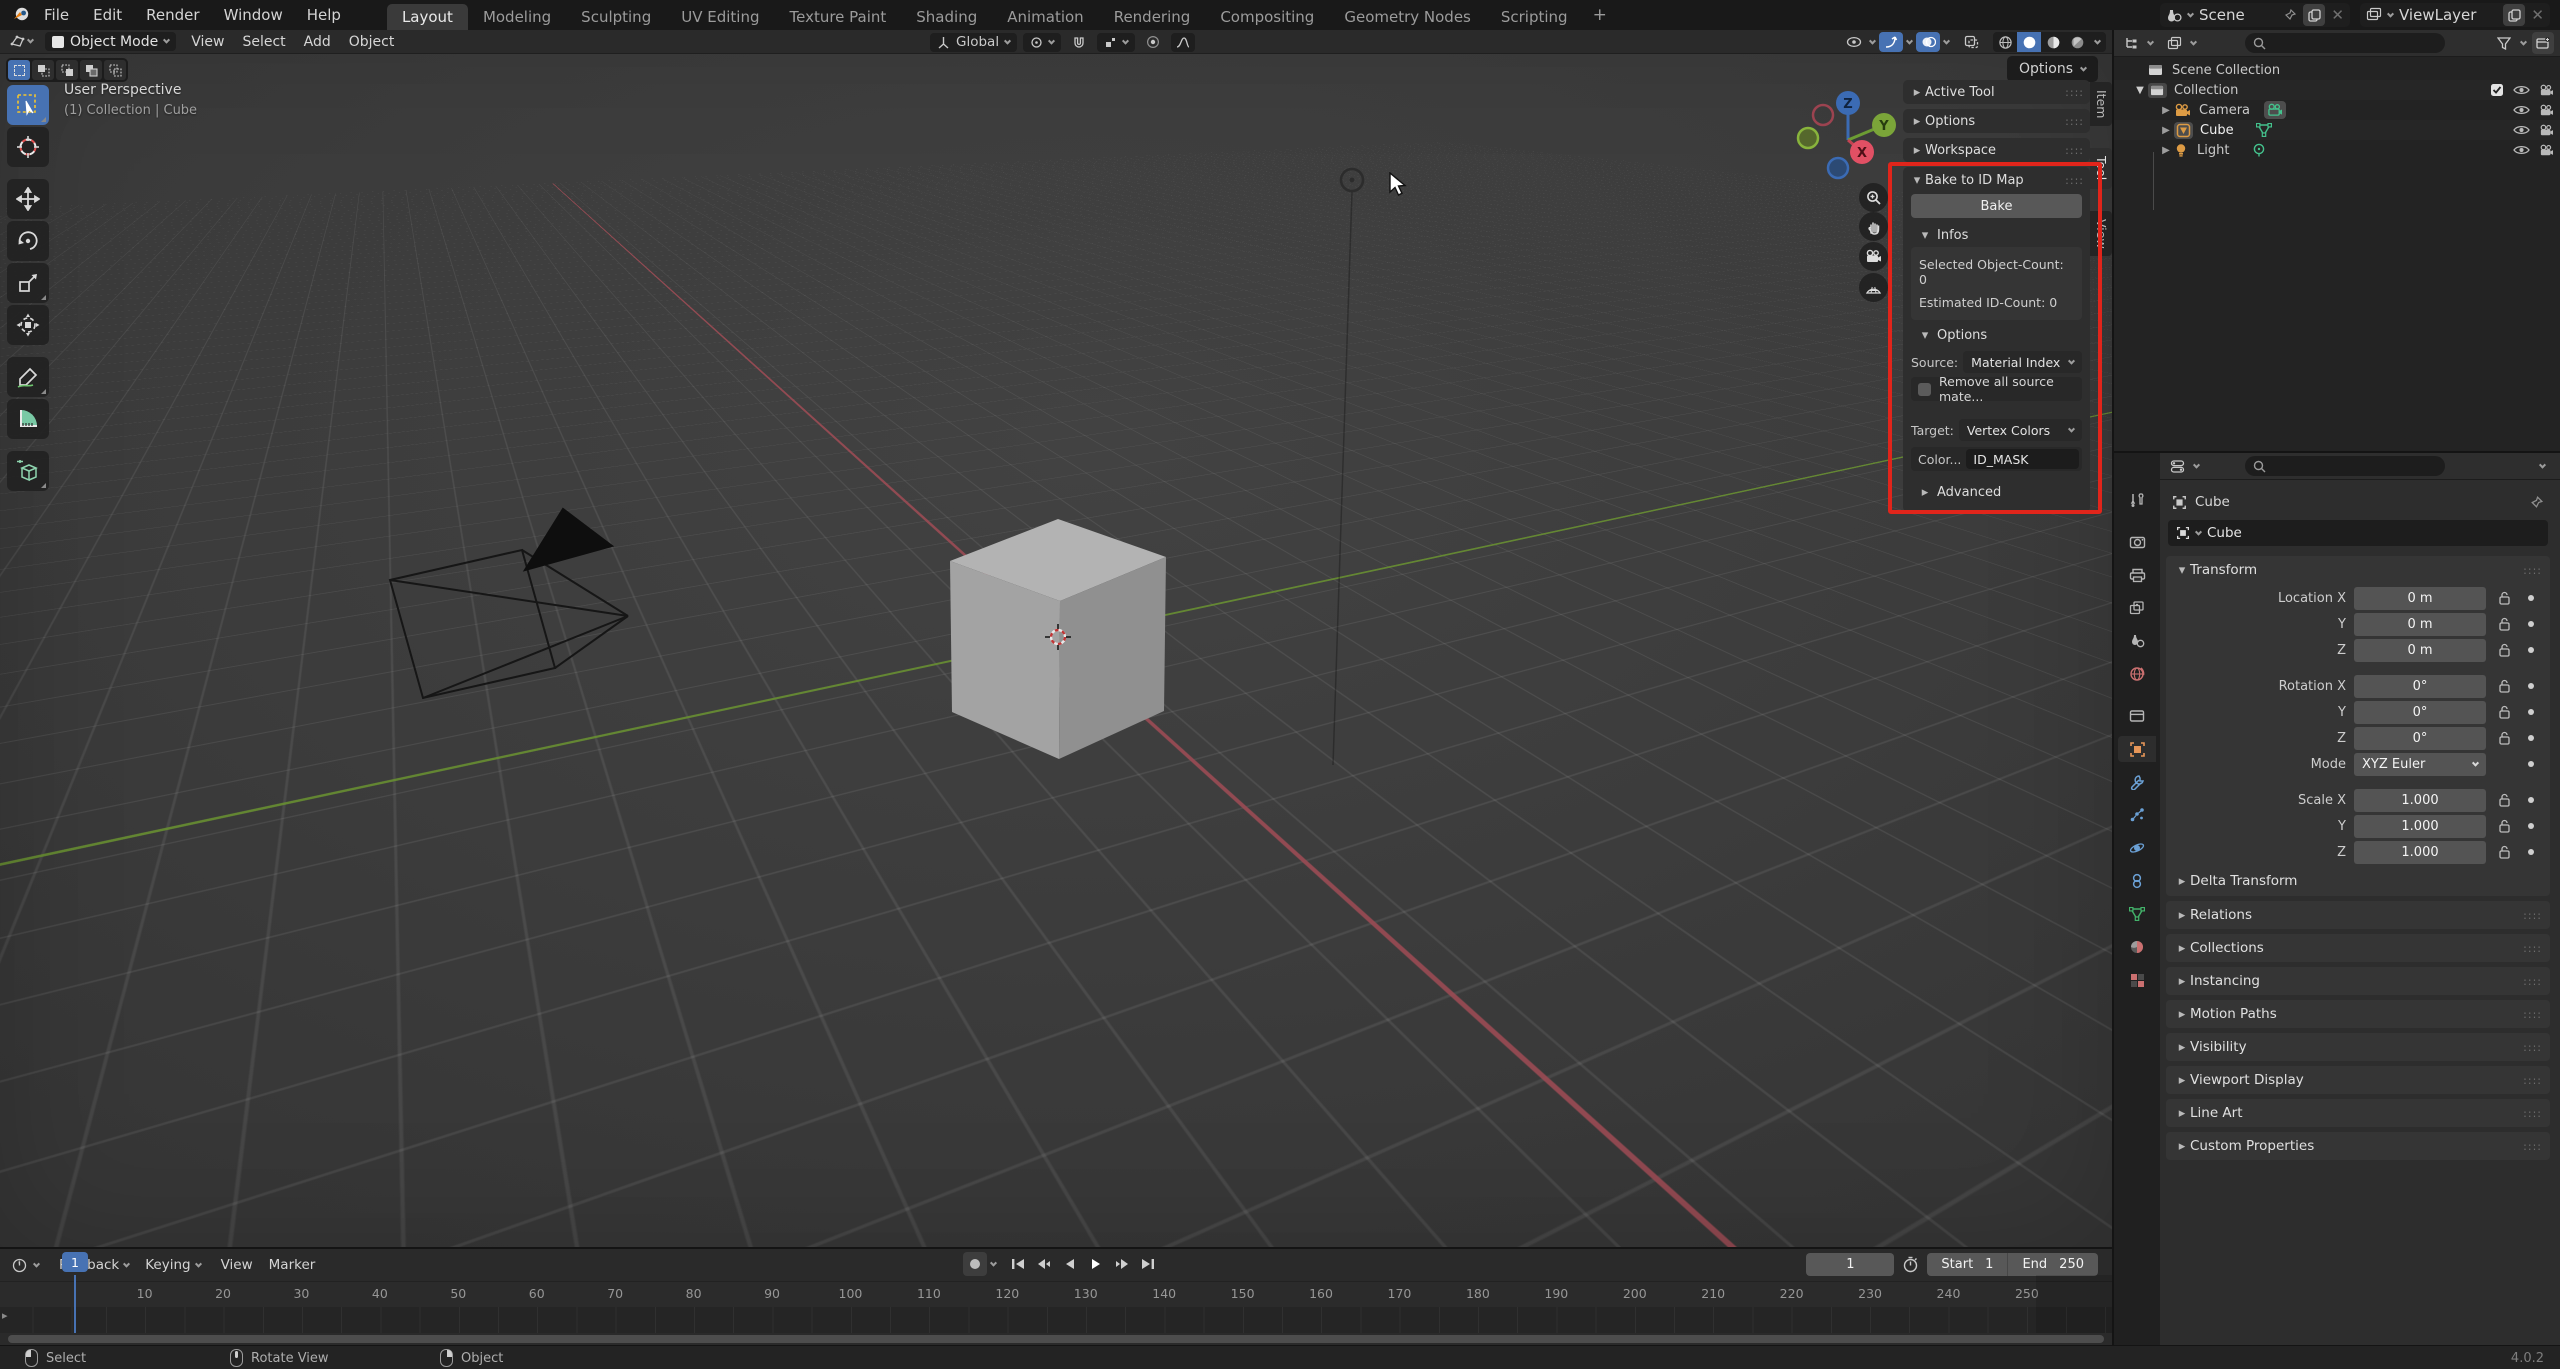 The image size is (2560, 1369). Describe the element at coordinates (2020, 430) in the screenshot. I see `target-dropdown: Vertex Colors` at that location.